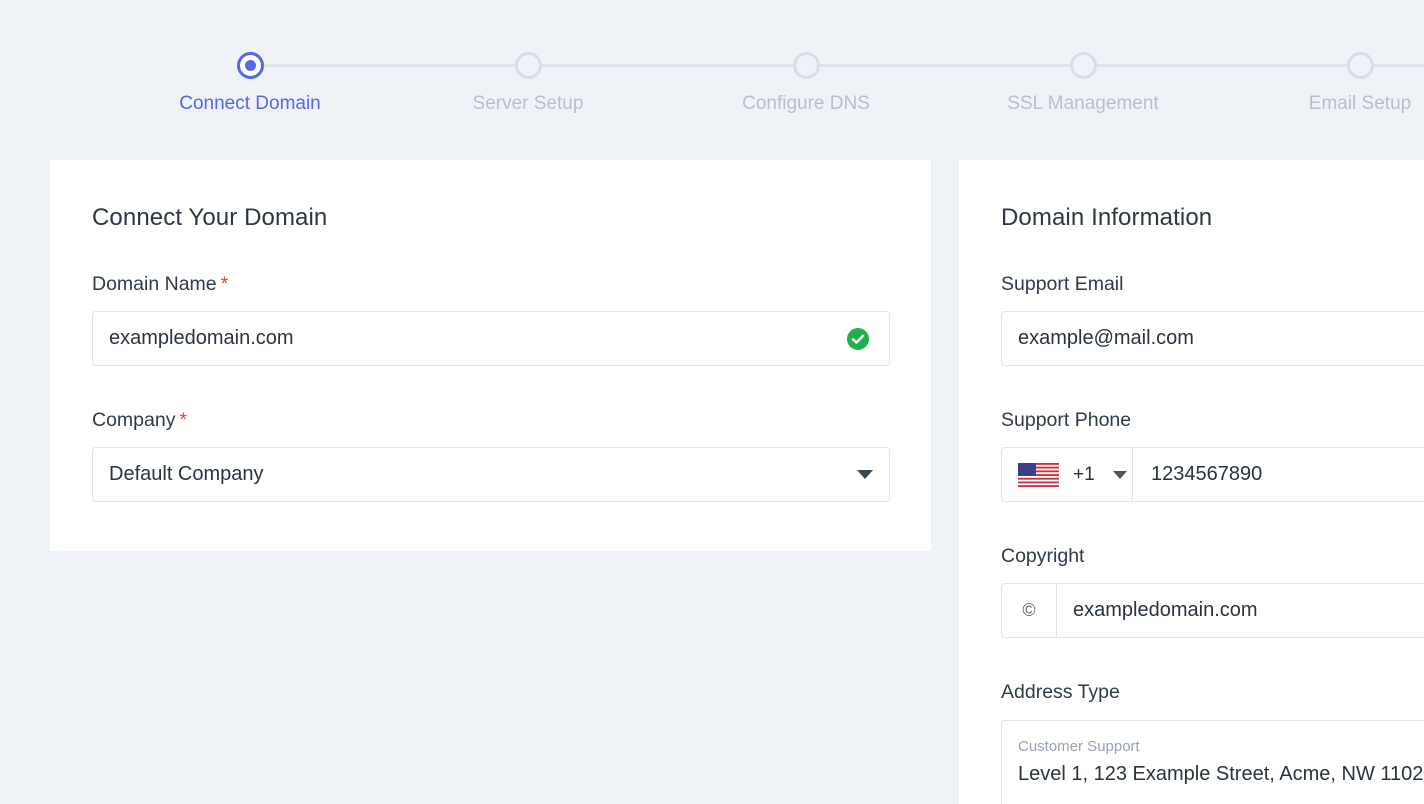 This screenshot has width=1424, height=804. I want to click on copyright-value: exampledomain.com, so click(1165, 610).